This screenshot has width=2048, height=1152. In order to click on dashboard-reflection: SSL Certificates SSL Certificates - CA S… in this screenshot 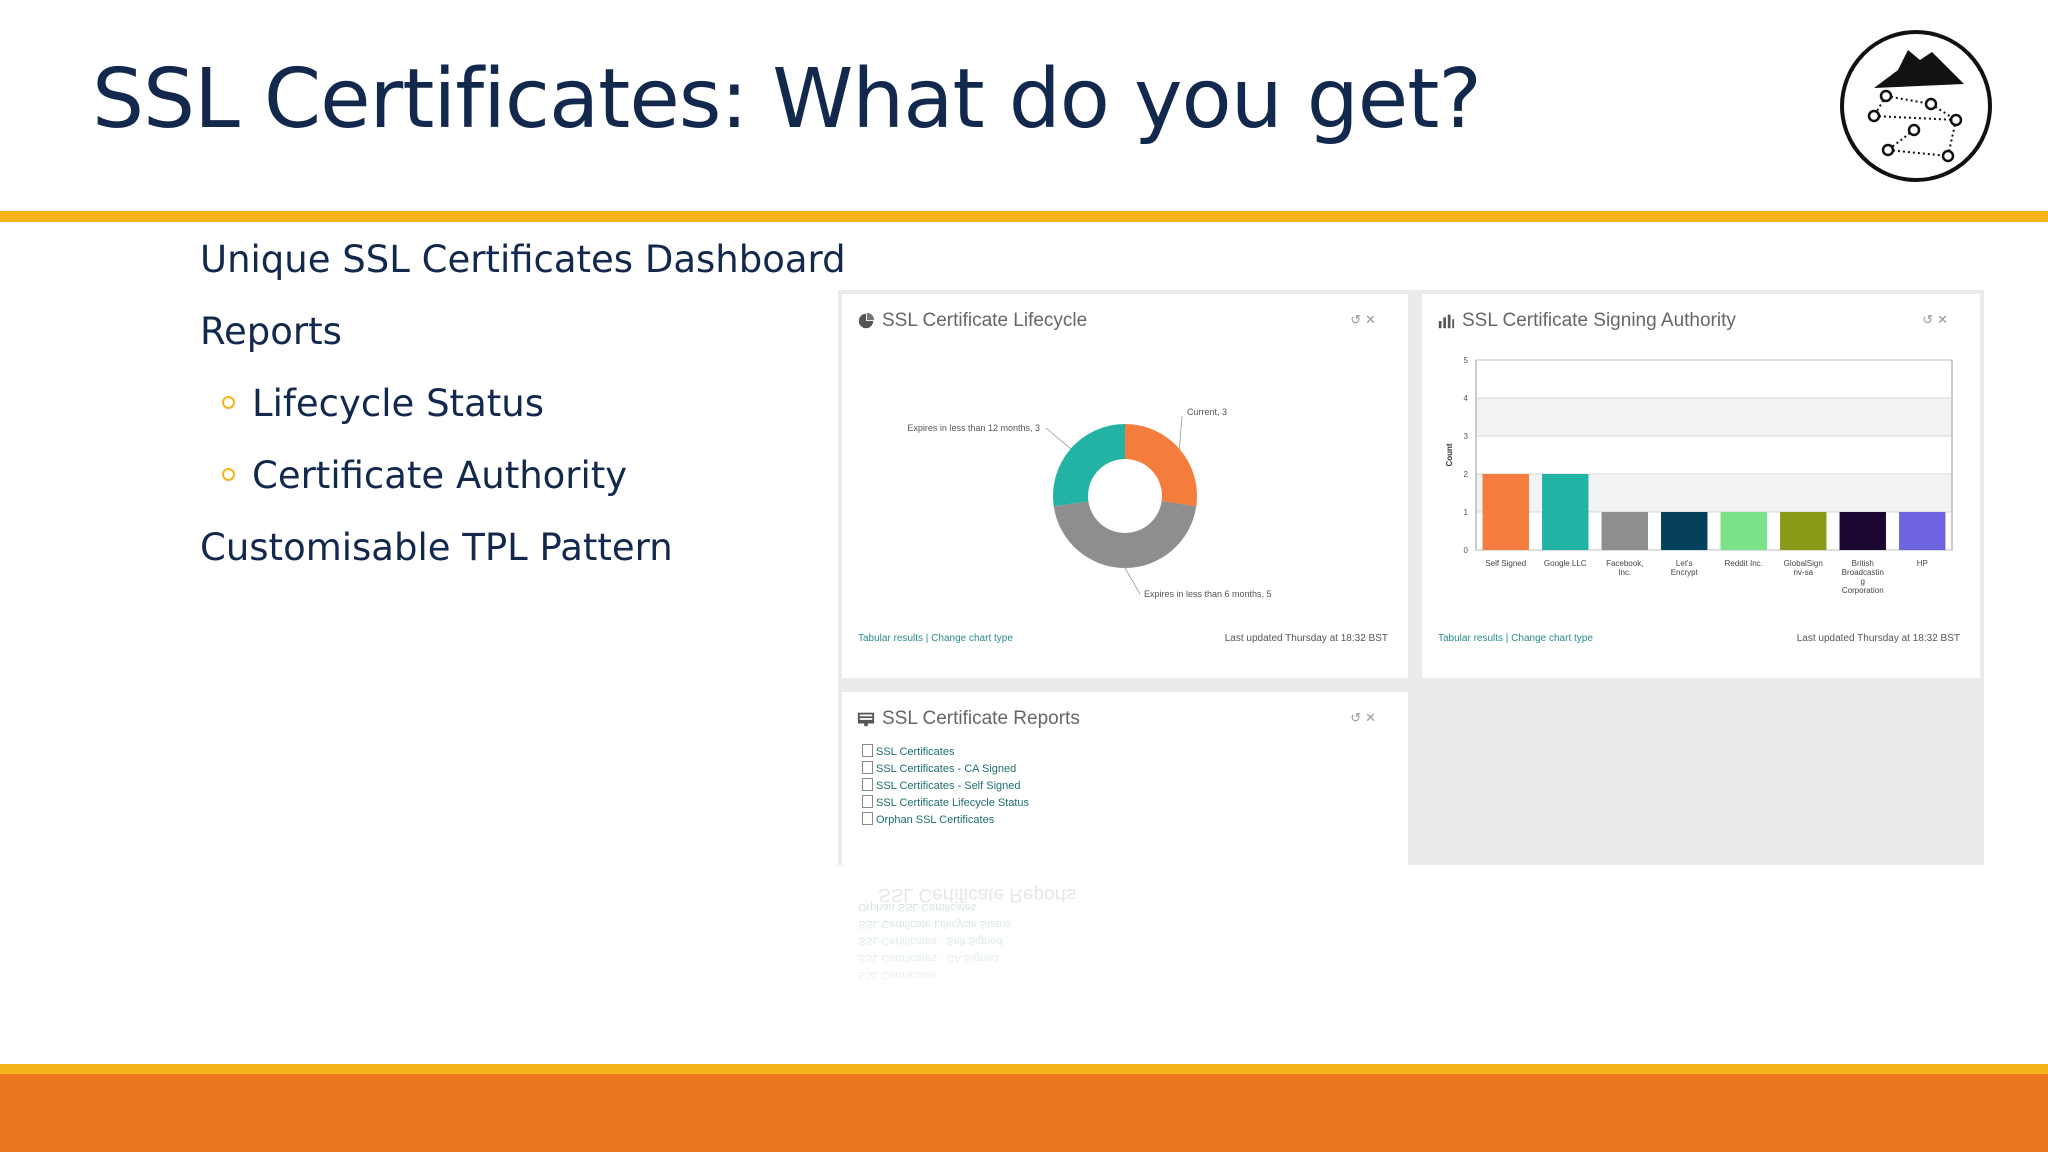, I will do `click(1411, 955)`.